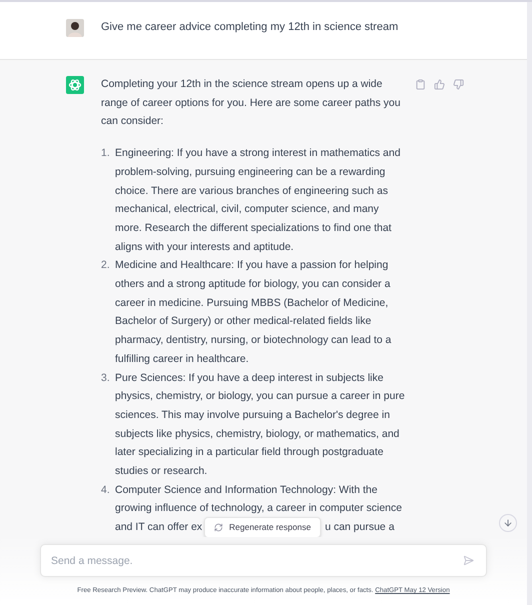 Image resolution: width=532 pixels, height=605 pixels. What do you see at coordinates (158, 528) in the screenshot?
I see `list-item-text: and IT can offer ex` at bounding box center [158, 528].